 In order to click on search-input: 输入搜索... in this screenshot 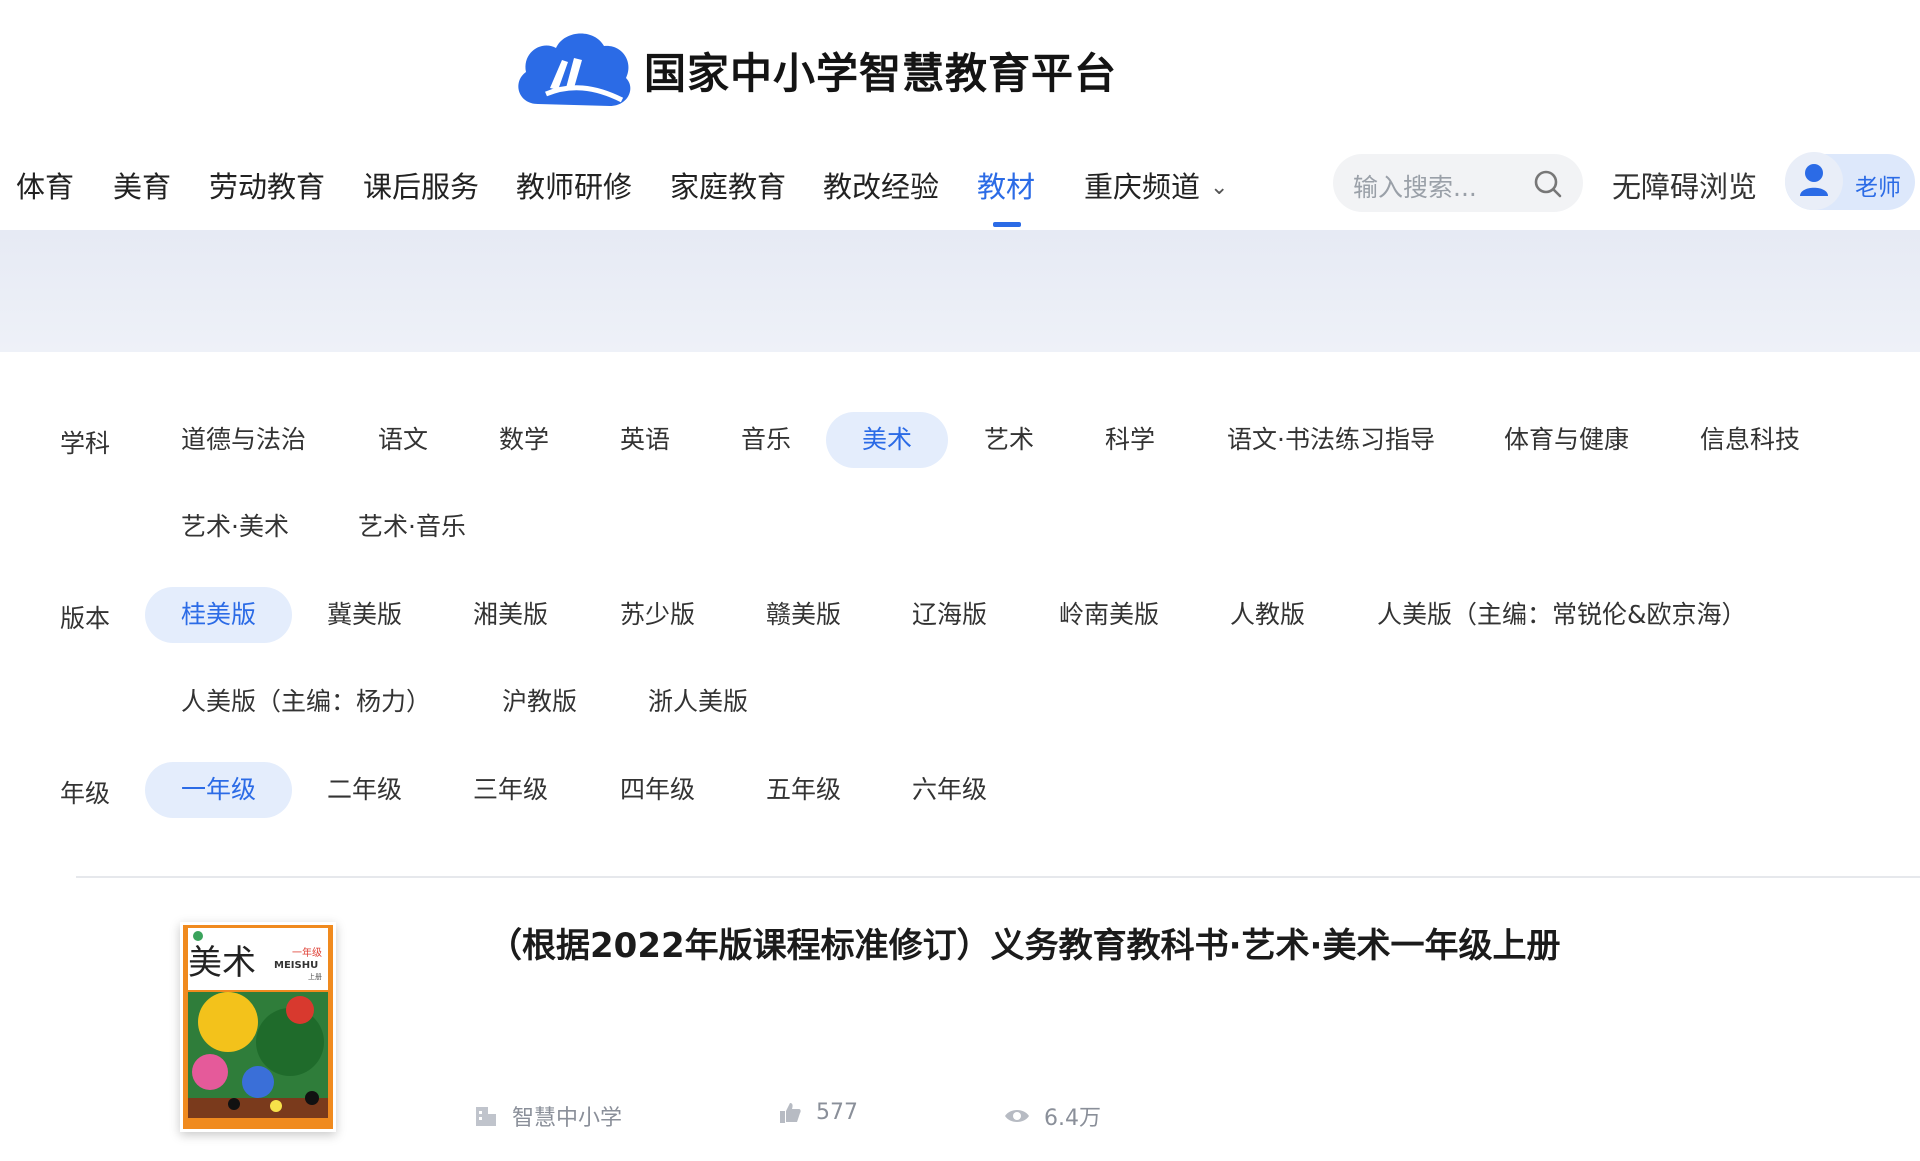, I will do `click(1415, 186)`.